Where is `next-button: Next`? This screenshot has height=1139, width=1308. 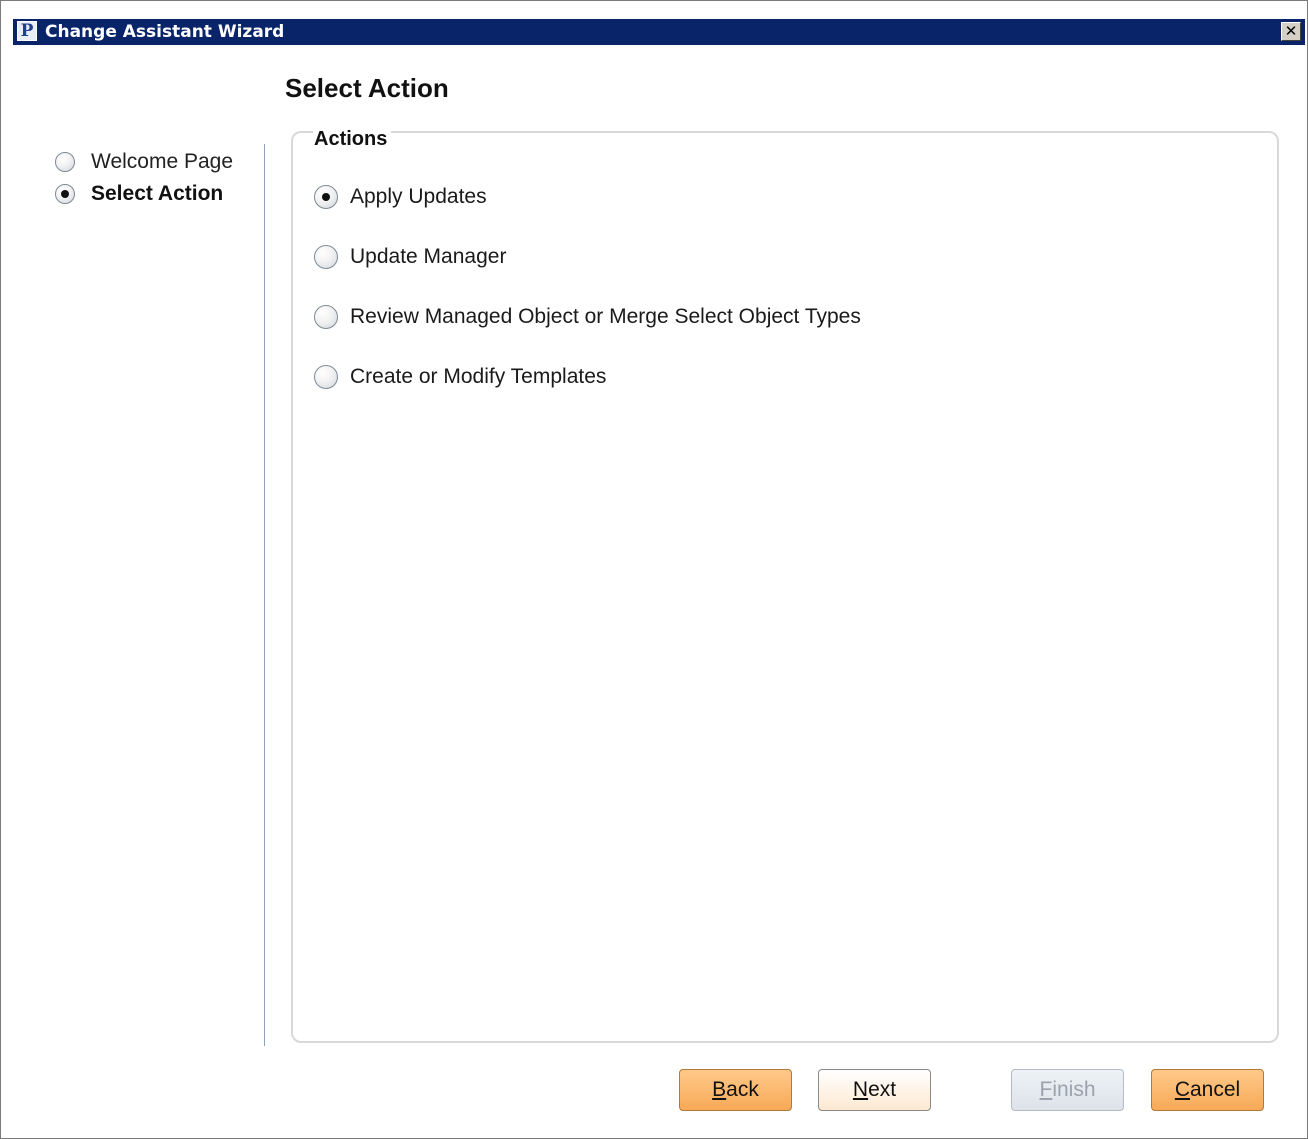 next-button: Next is located at coordinates (874, 1090).